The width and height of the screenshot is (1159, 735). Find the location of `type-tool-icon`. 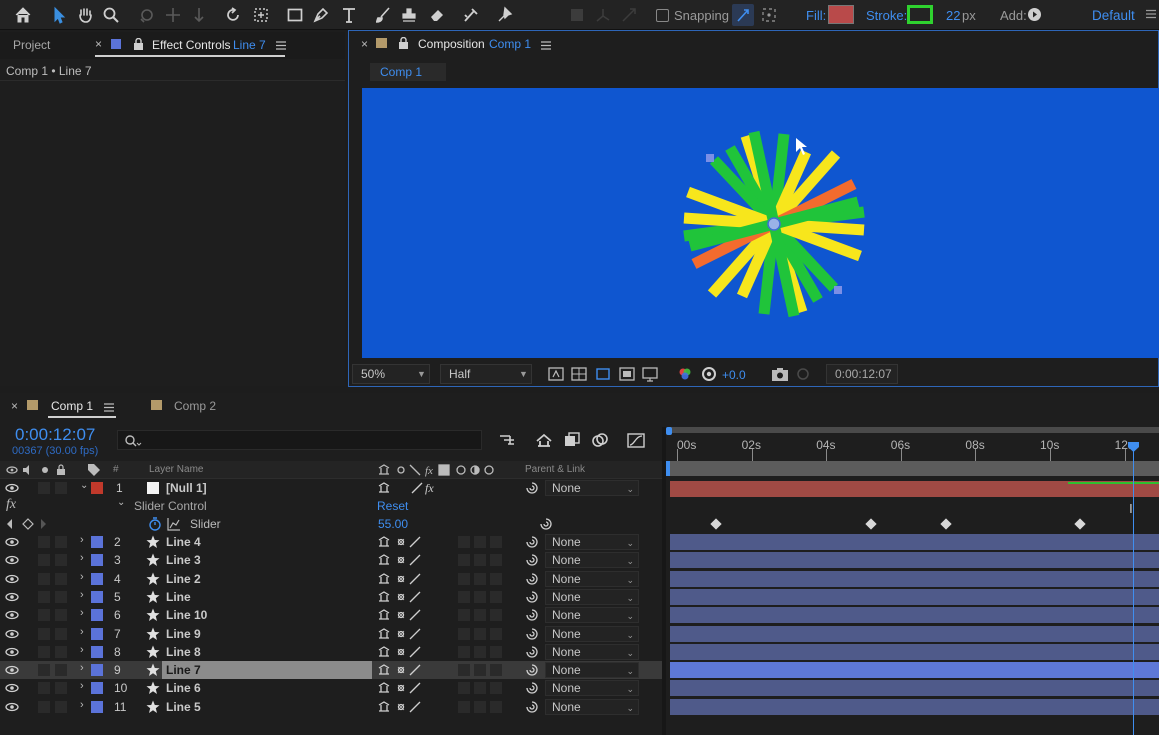

type-tool-icon is located at coordinates (349, 15).